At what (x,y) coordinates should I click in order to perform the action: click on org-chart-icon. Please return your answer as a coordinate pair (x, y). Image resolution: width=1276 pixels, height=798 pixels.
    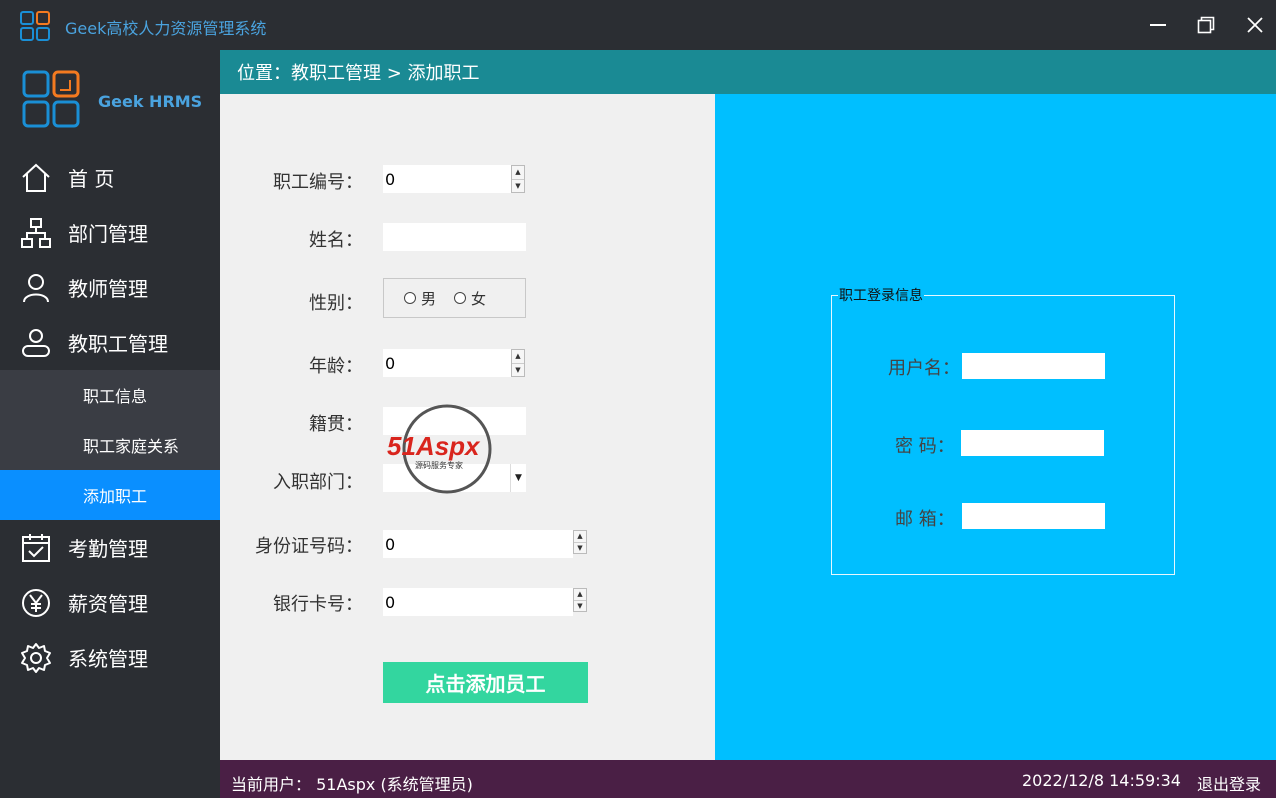
    Looking at the image, I should click on (36, 233).